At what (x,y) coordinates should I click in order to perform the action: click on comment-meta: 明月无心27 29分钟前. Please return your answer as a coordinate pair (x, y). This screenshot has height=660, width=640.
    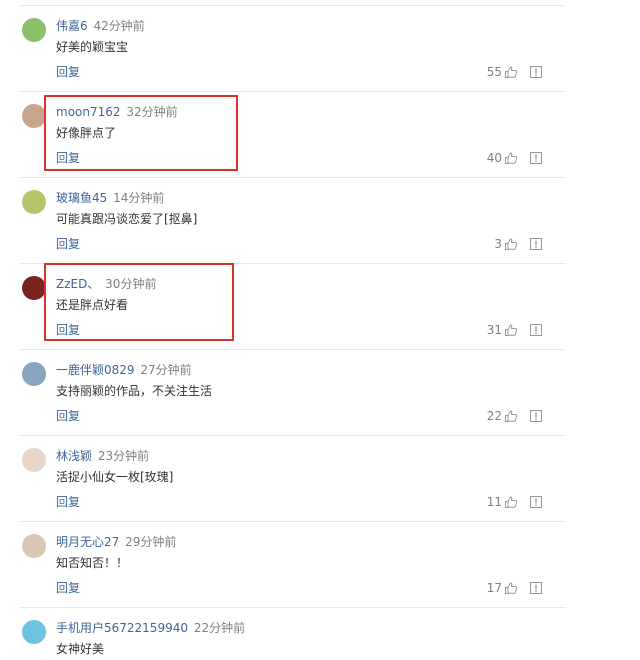
    Looking at the image, I should click on (116, 542).